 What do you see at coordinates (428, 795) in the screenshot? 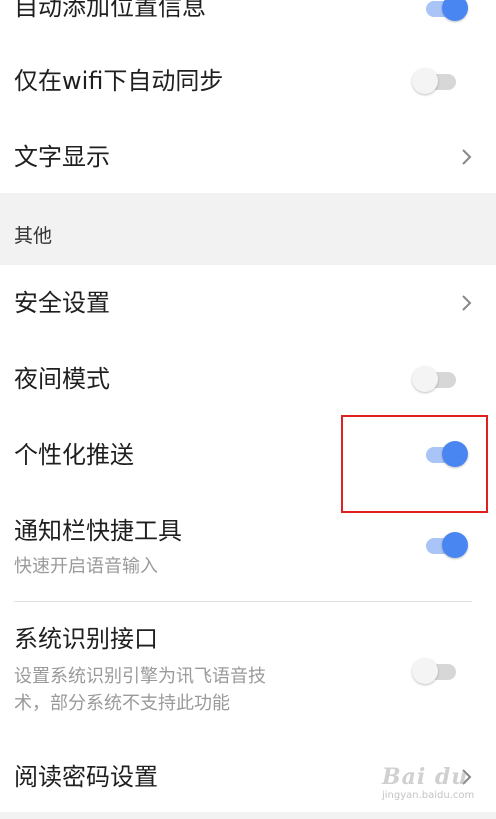
I see `watermark-url: jingyan.baidu.com` at bounding box center [428, 795].